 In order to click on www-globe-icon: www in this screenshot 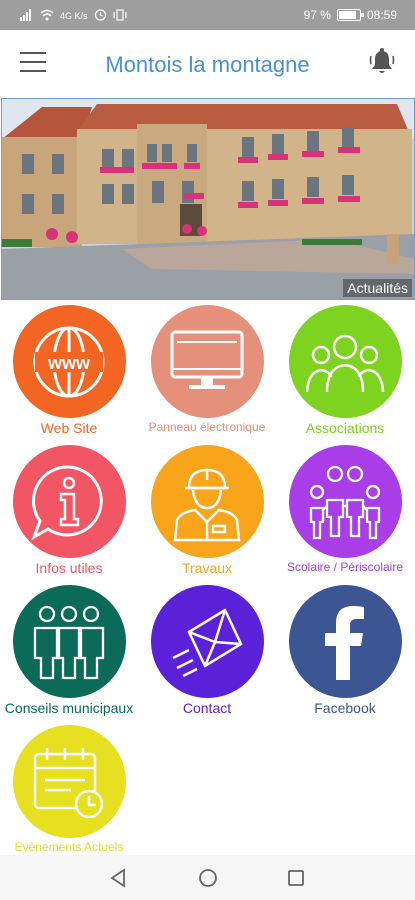, I will do `click(69, 361)`.